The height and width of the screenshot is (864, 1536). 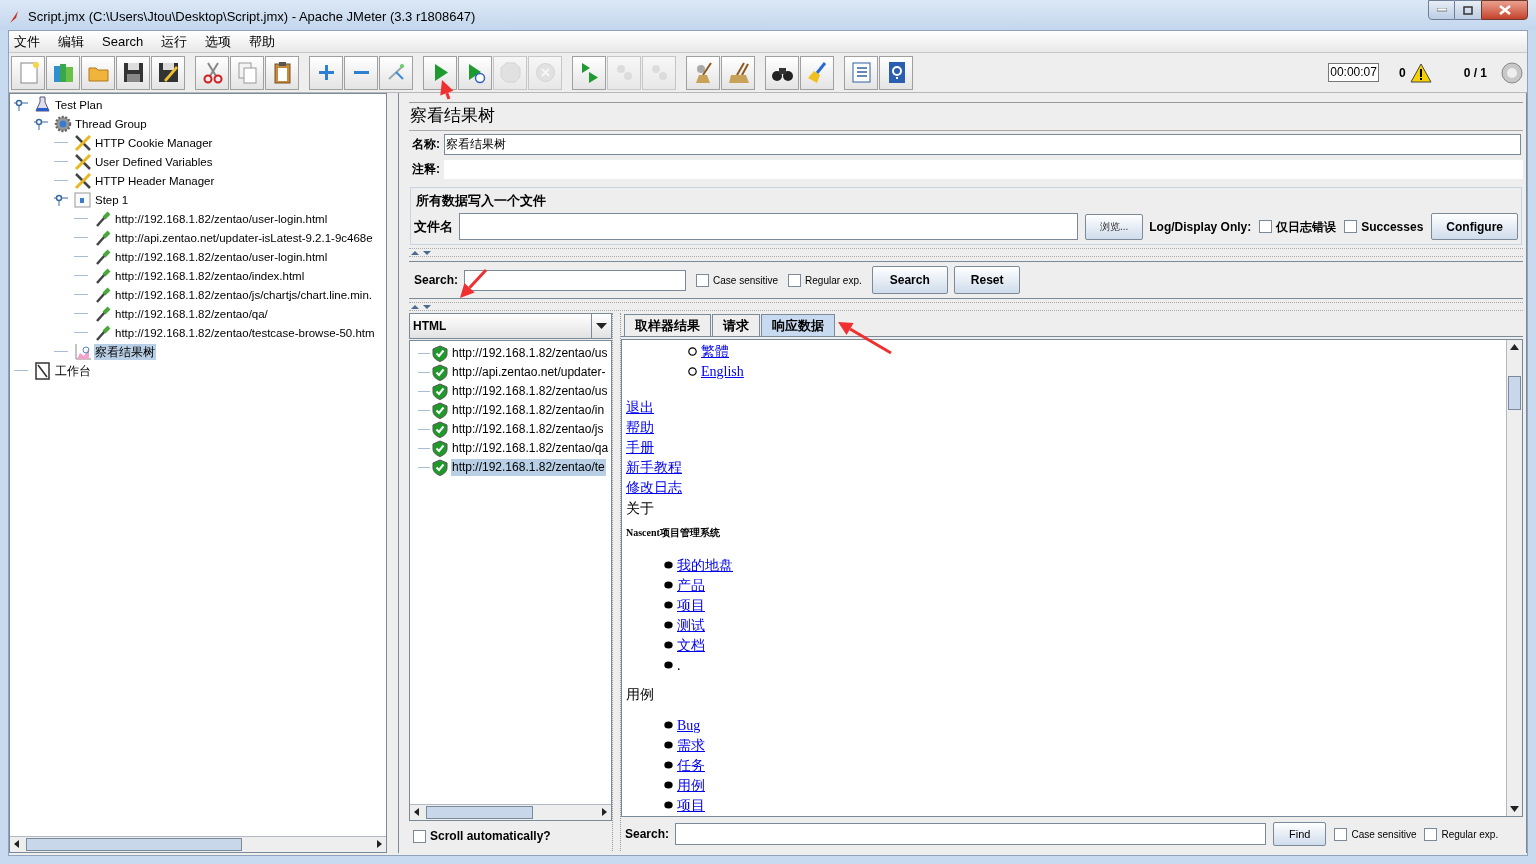 I want to click on button: Configure, so click(x=1474, y=226).